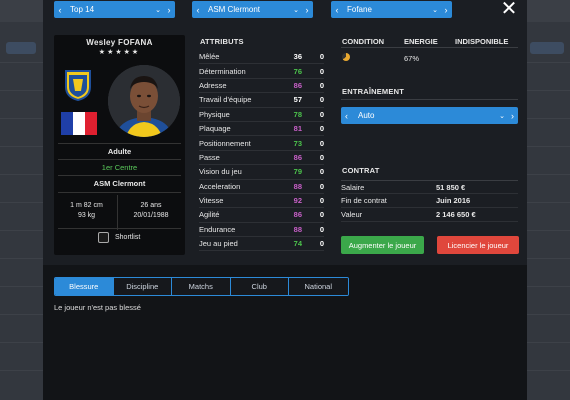  What do you see at coordinates (217, 229) in the screenshot?
I see `attribute-name: Endurance` at bounding box center [217, 229].